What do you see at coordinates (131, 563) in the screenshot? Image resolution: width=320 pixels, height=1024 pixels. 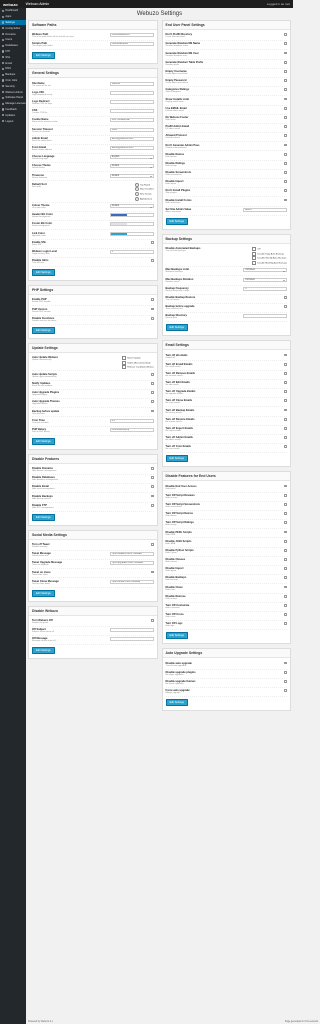 I see `setting-input: I just upgraded #SOFTWARE#` at bounding box center [131, 563].